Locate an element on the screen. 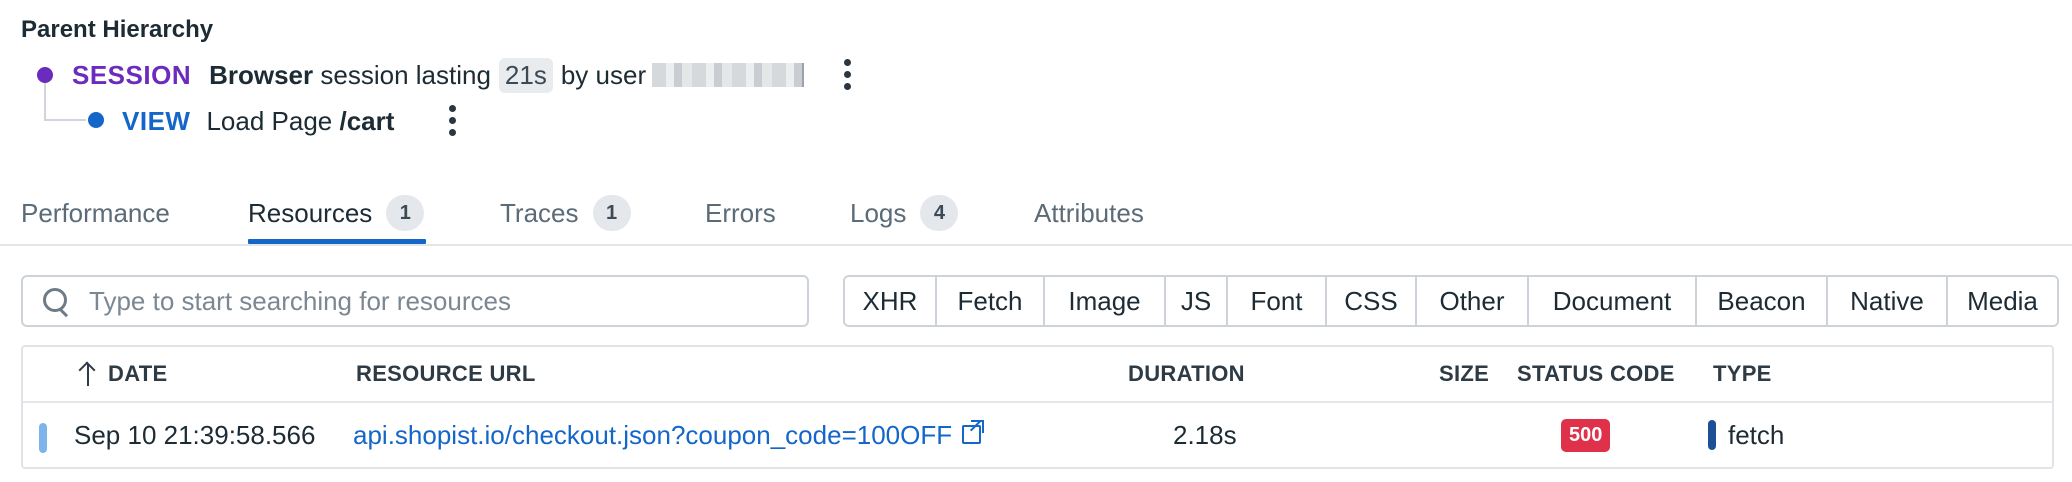 This screenshot has height=482, width=2072. filter-native: Native is located at coordinates (1888, 301).